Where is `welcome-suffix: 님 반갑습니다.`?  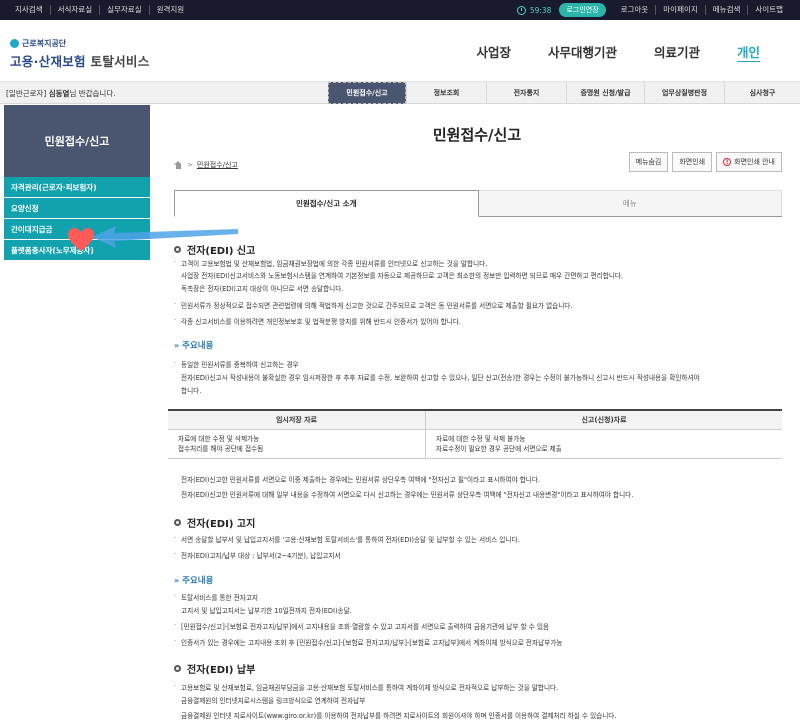 welcome-suffix: 님 반갑습니다. is located at coordinates (92, 93).